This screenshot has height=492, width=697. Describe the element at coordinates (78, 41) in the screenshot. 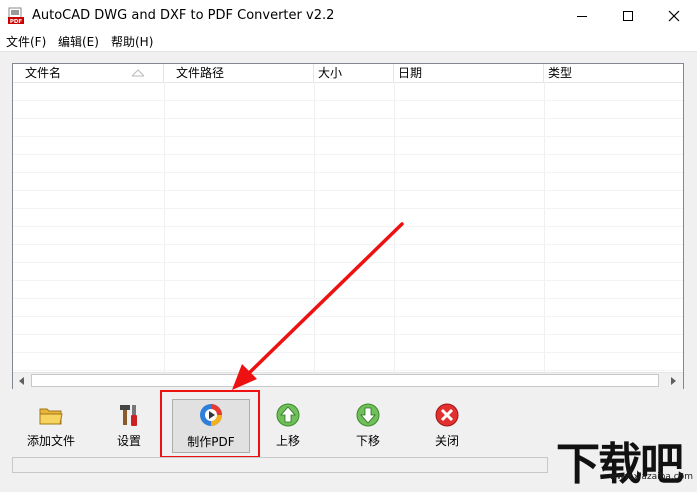

I see `menu-edit: 编辑(E)` at that location.